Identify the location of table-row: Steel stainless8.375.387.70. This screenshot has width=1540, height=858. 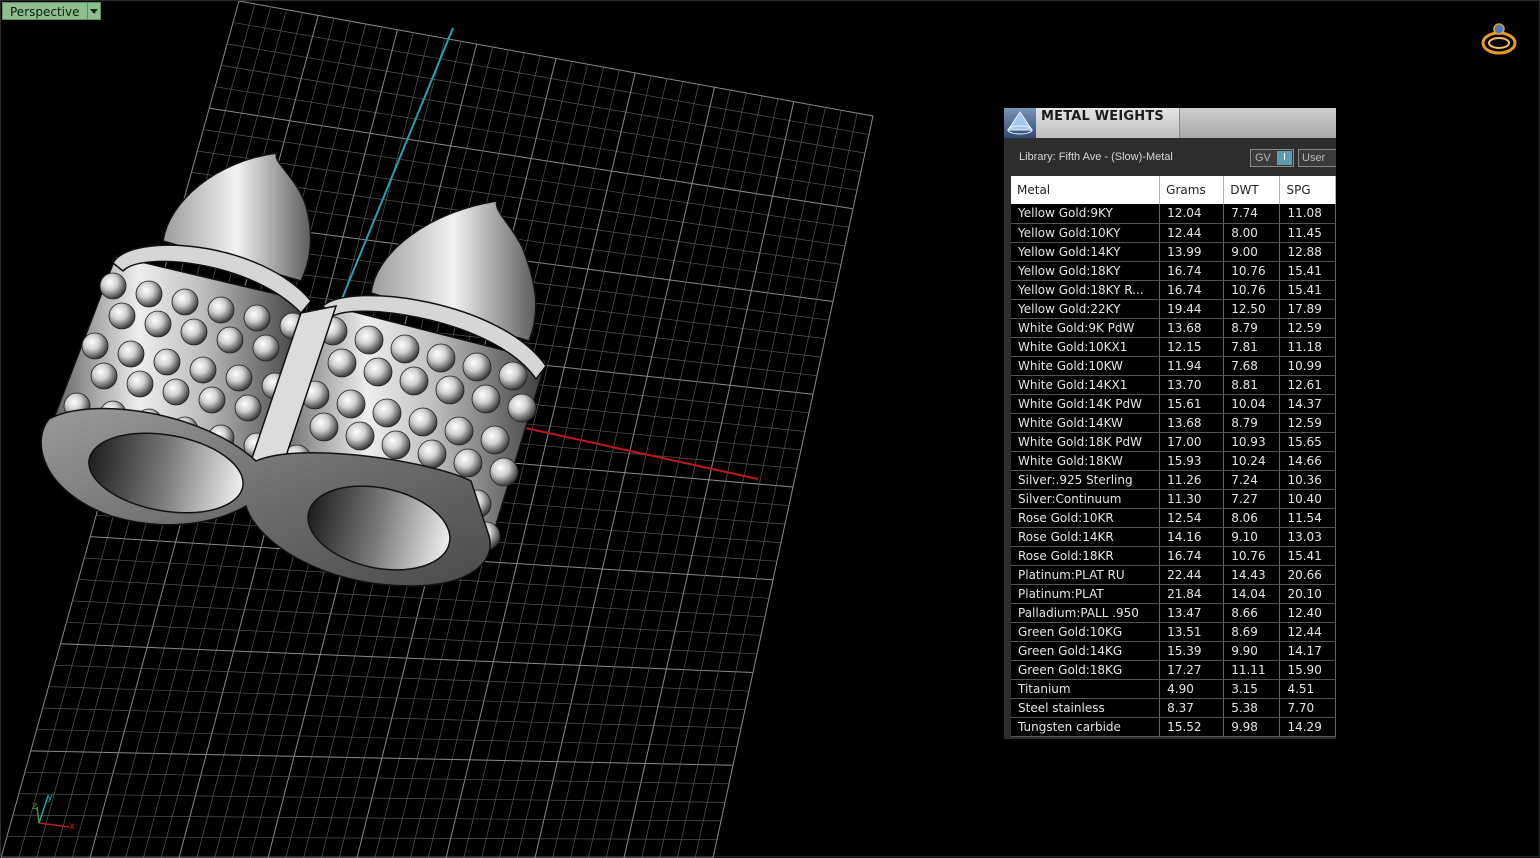
(1173, 707).